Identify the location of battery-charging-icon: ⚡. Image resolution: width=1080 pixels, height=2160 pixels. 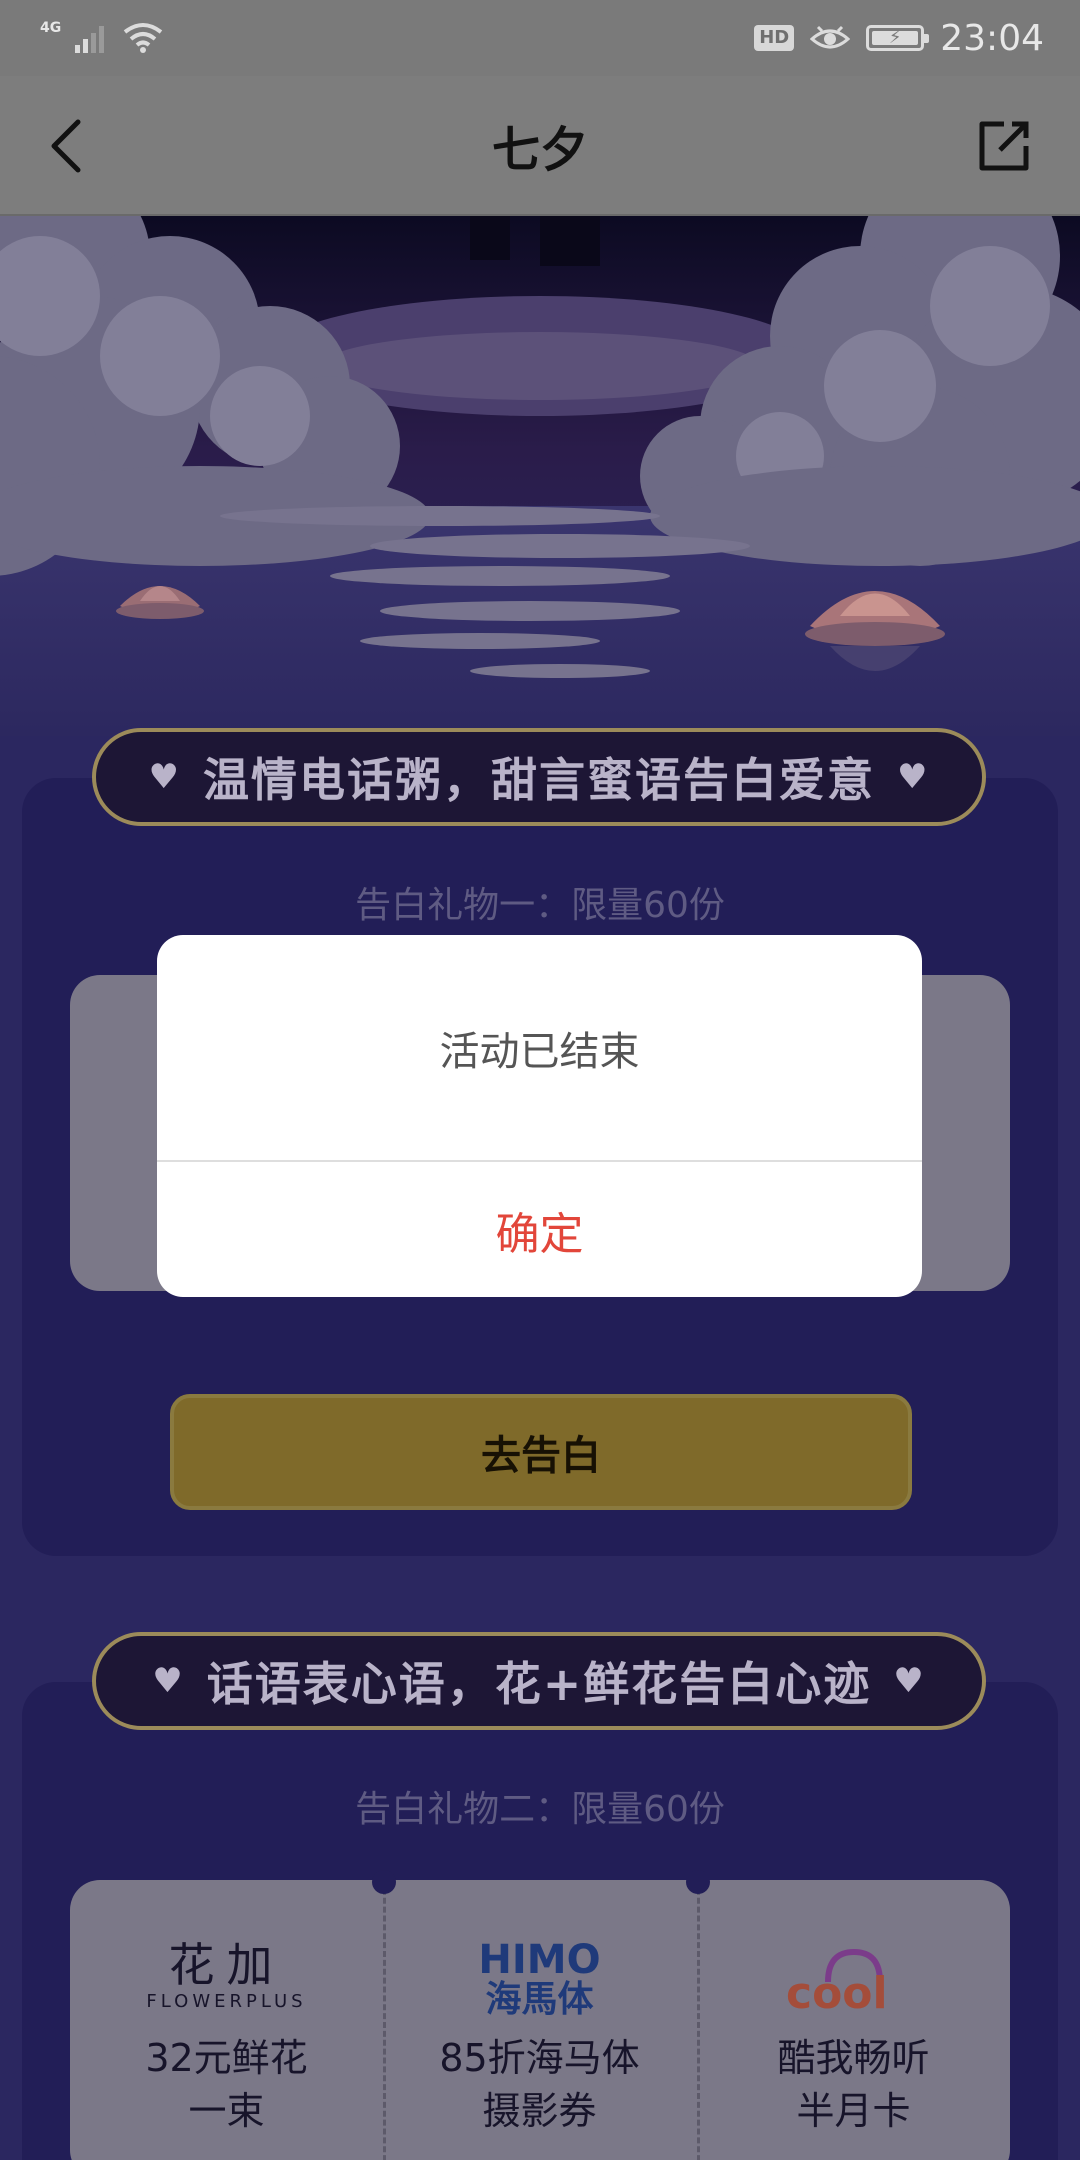
(898, 38).